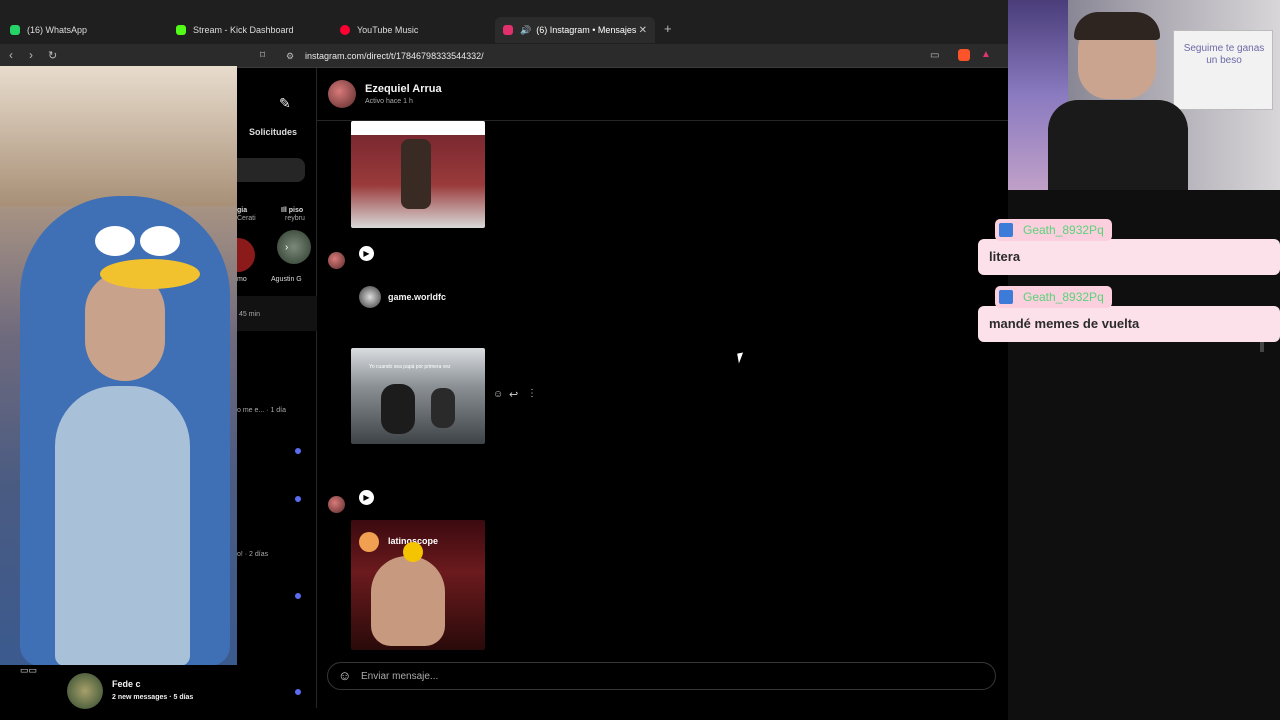  Describe the element at coordinates (443, 408) in the screenshot. I see `video-child` at that location.